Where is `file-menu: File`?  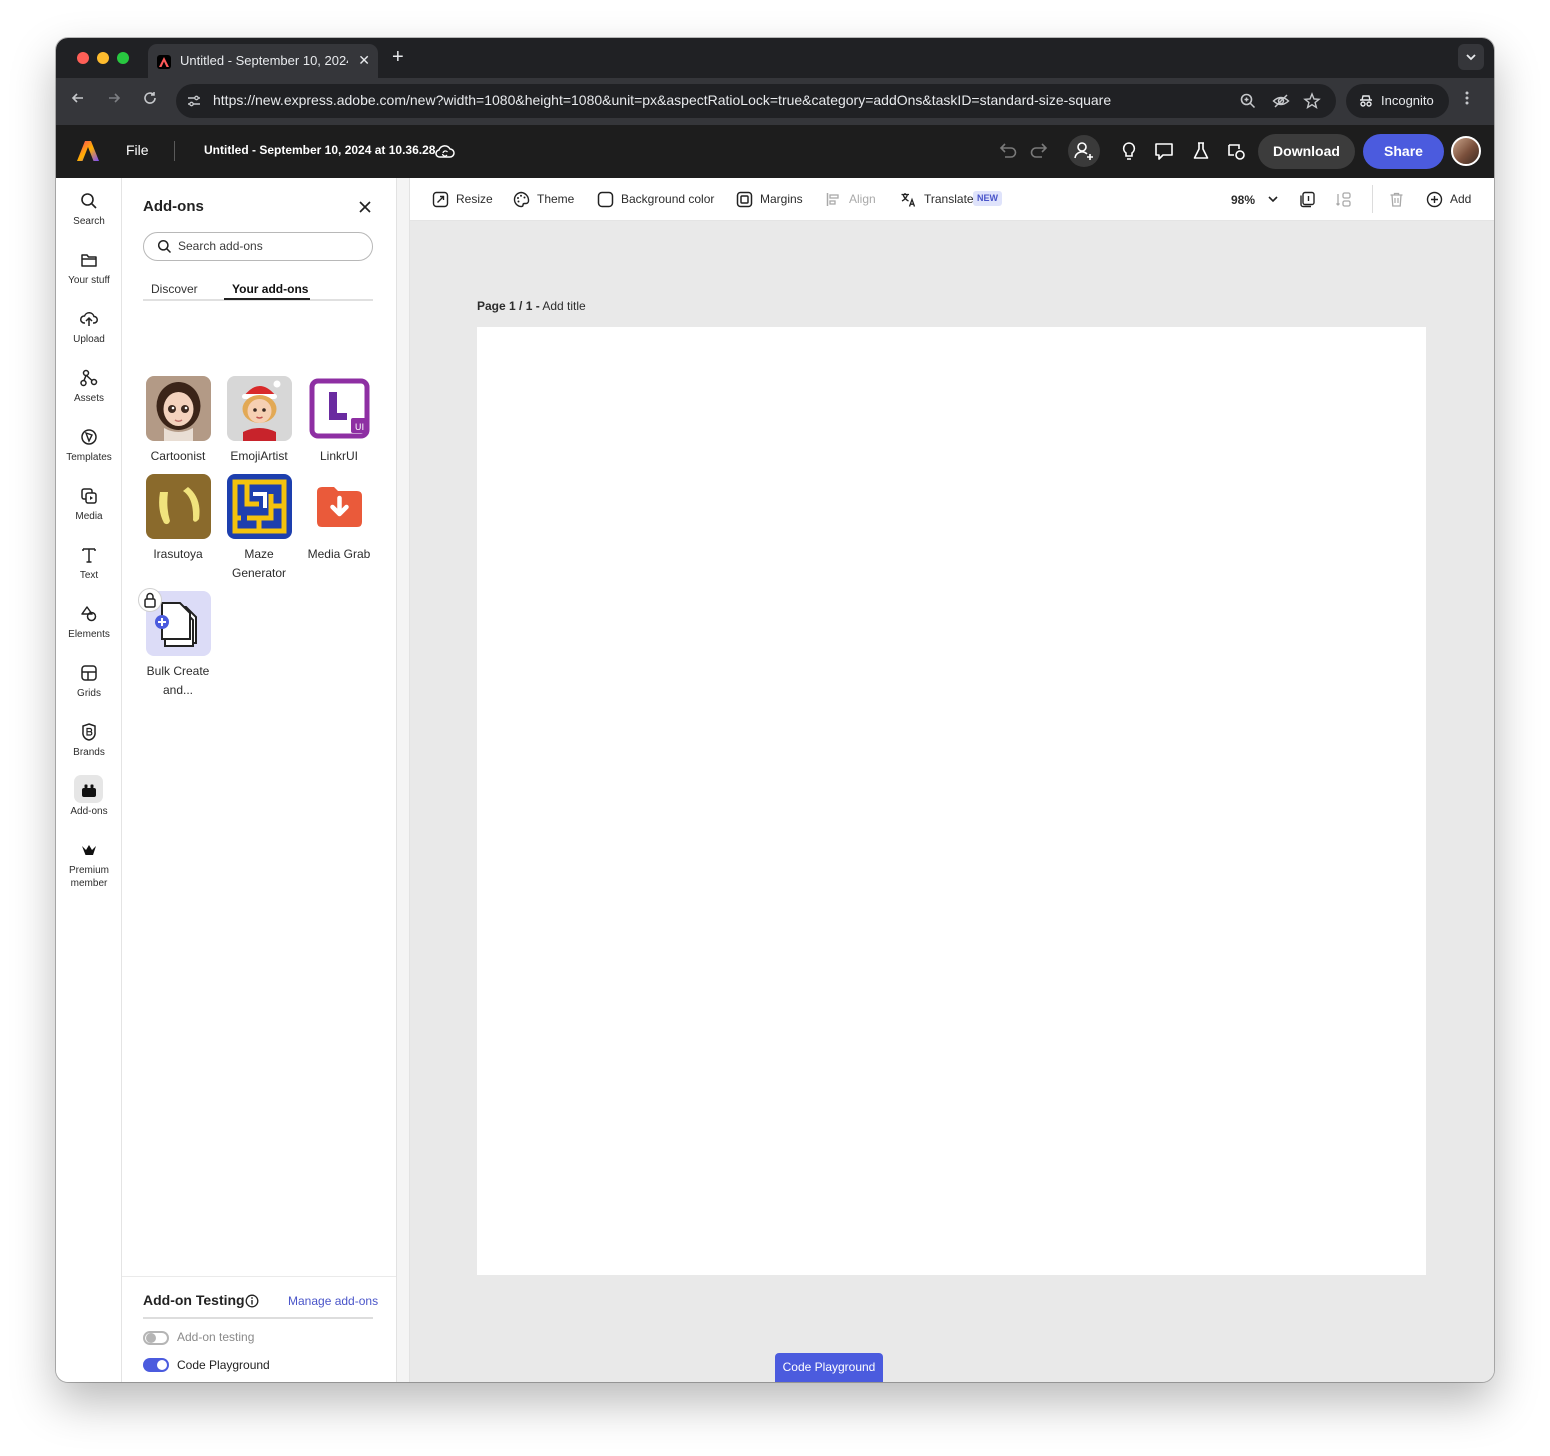
file-menu: File is located at coordinates (137, 150).